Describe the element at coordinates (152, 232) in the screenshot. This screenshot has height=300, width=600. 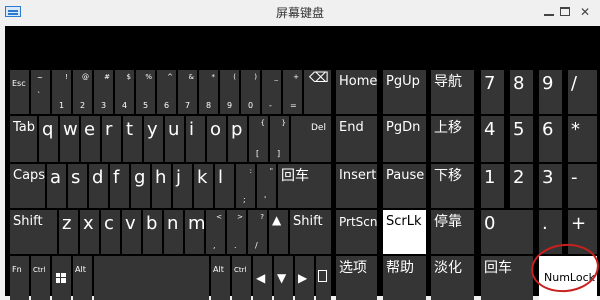
I see `key-b: b` at that location.